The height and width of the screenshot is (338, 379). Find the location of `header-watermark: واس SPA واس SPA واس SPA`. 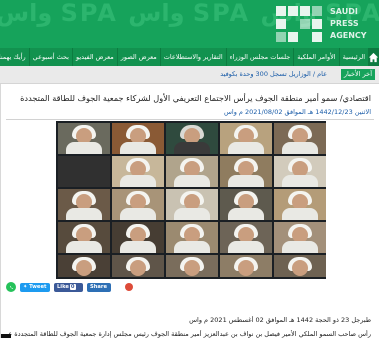

header-watermark: واس SPA واس SPA واس SPA is located at coordinates (189, 13).